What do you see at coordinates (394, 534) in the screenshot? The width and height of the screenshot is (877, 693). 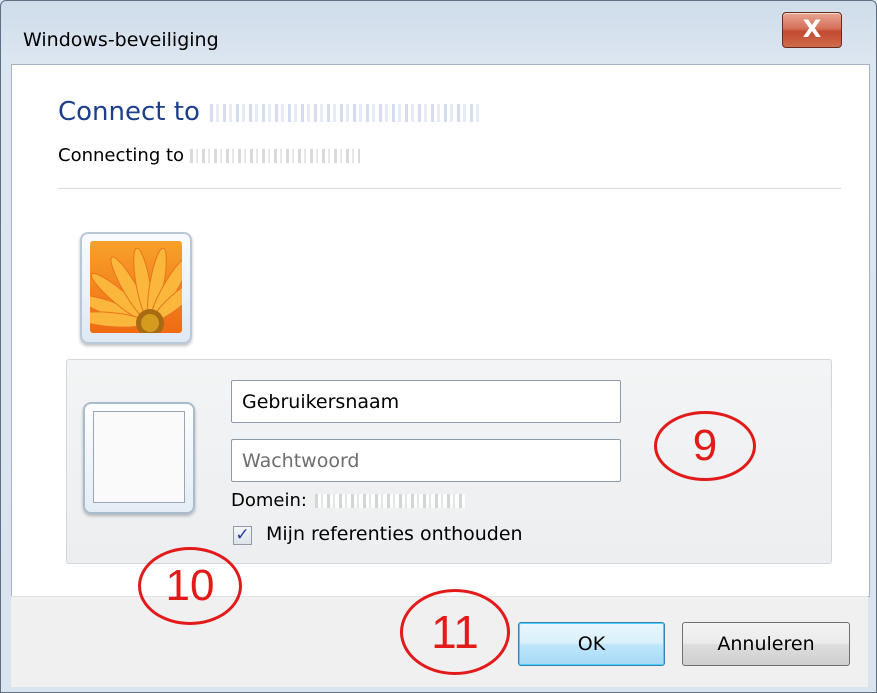 I see `remember-credentials-label: Mijn referenties onthouden` at bounding box center [394, 534].